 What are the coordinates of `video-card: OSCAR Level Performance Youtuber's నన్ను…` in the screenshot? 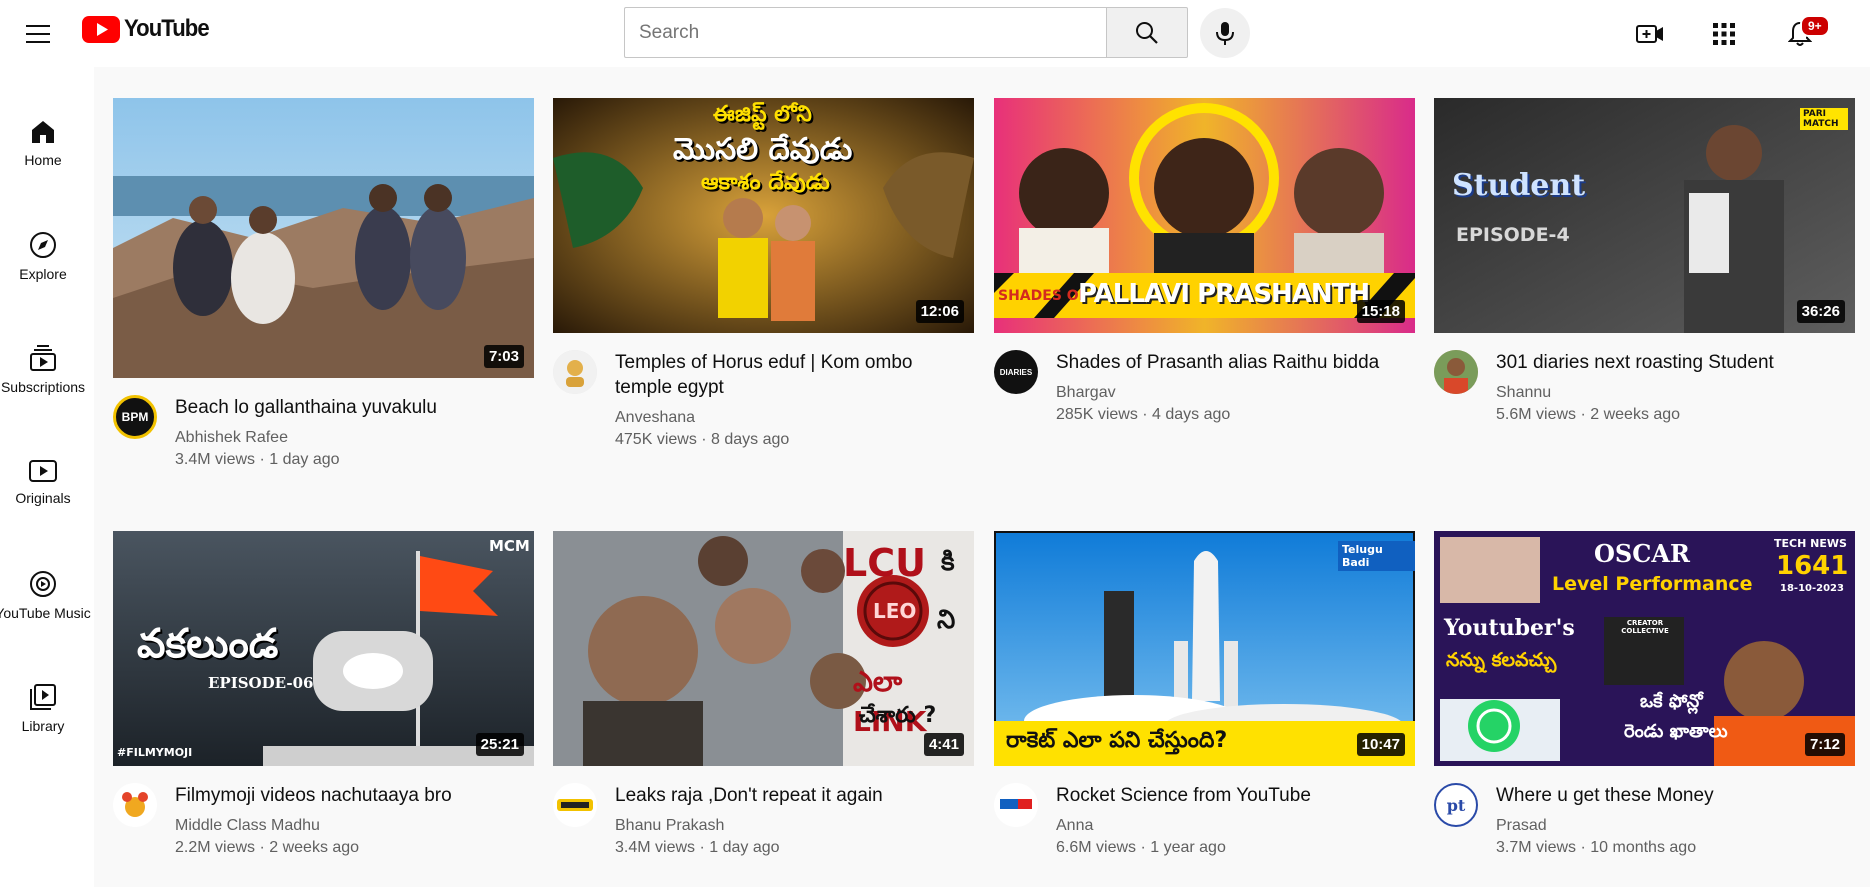 It's located at (1644, 694).